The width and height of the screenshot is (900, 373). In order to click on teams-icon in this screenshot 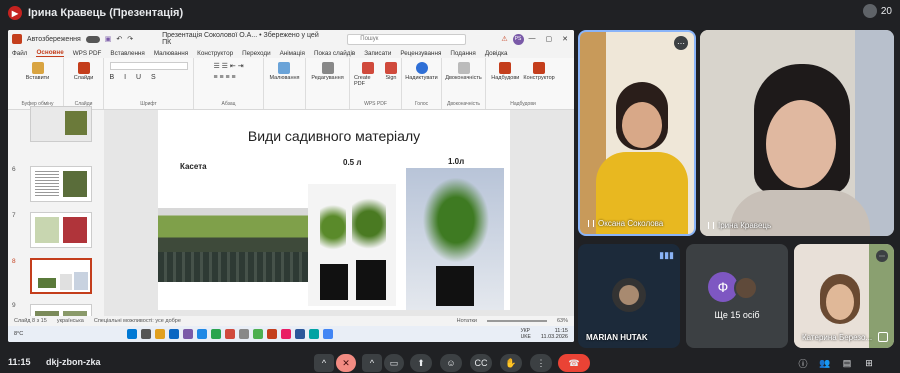, I will do `click(188, 334)`.